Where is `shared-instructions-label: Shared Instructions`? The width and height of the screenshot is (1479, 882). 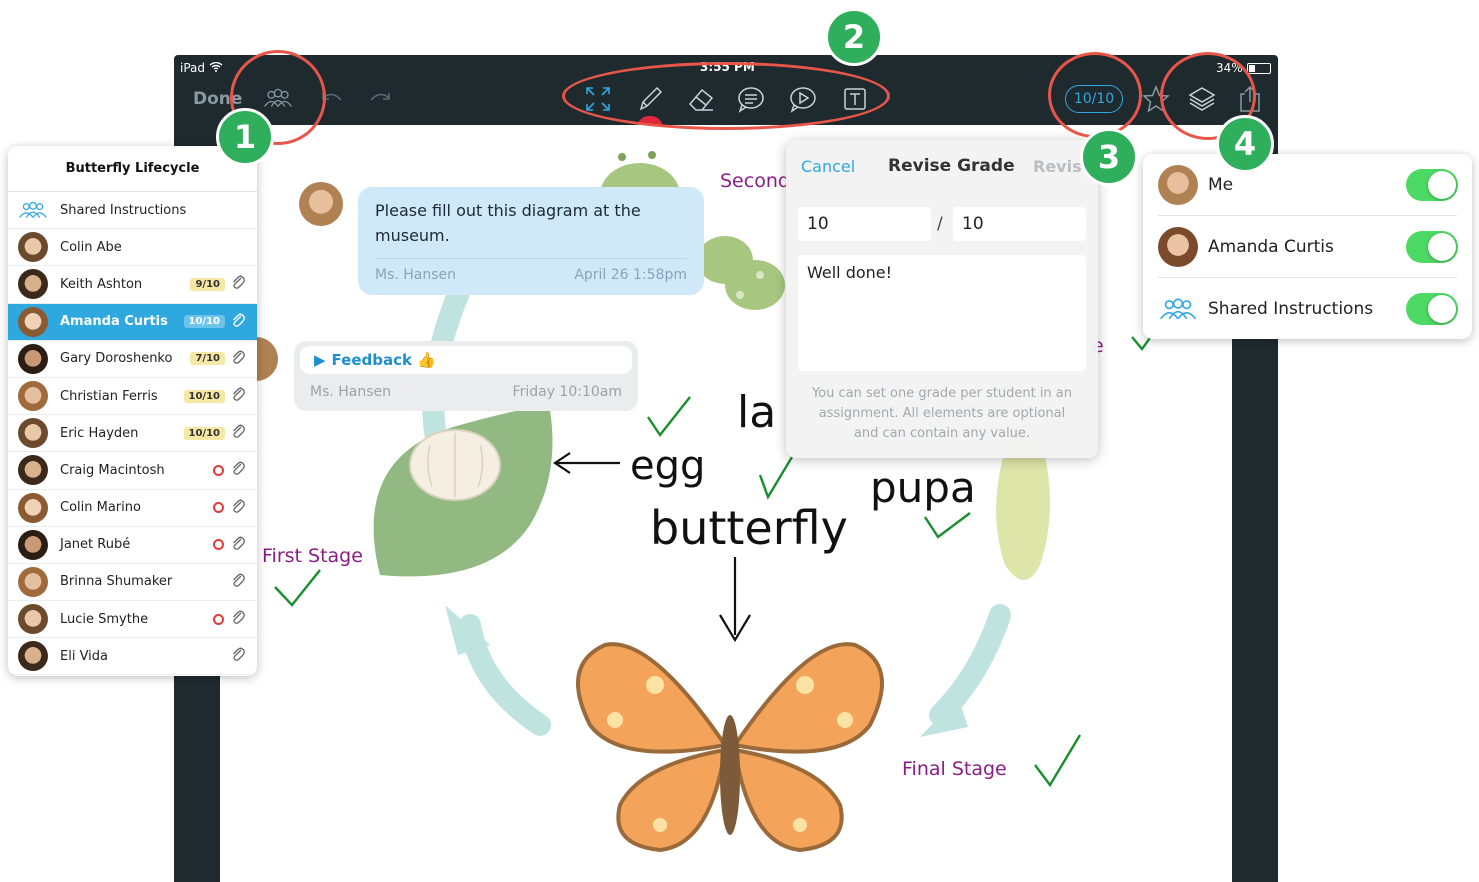
shared-instructions-label: Shared Instructions is located at coordinates (123, 210).